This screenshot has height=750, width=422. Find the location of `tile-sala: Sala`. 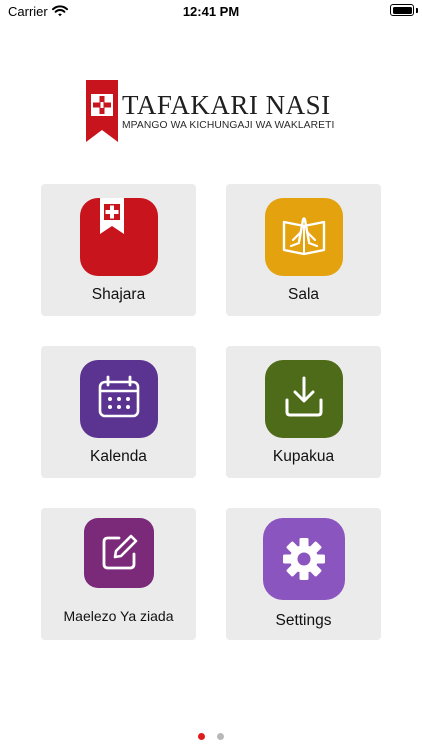

tile-sala: Sala is located at coordinates (303, 250).